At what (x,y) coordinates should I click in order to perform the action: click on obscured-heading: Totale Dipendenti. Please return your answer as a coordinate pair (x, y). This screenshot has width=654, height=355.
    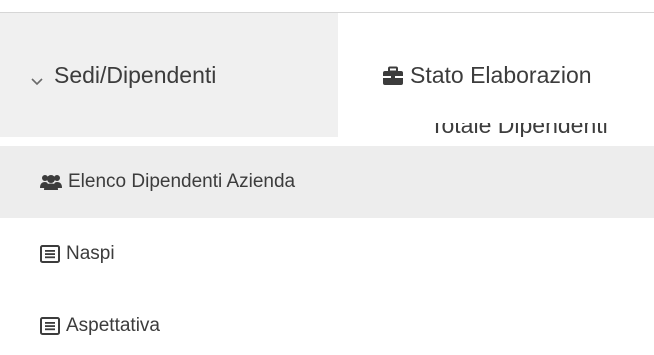
    Looking at the image, I should click on (519, 130).